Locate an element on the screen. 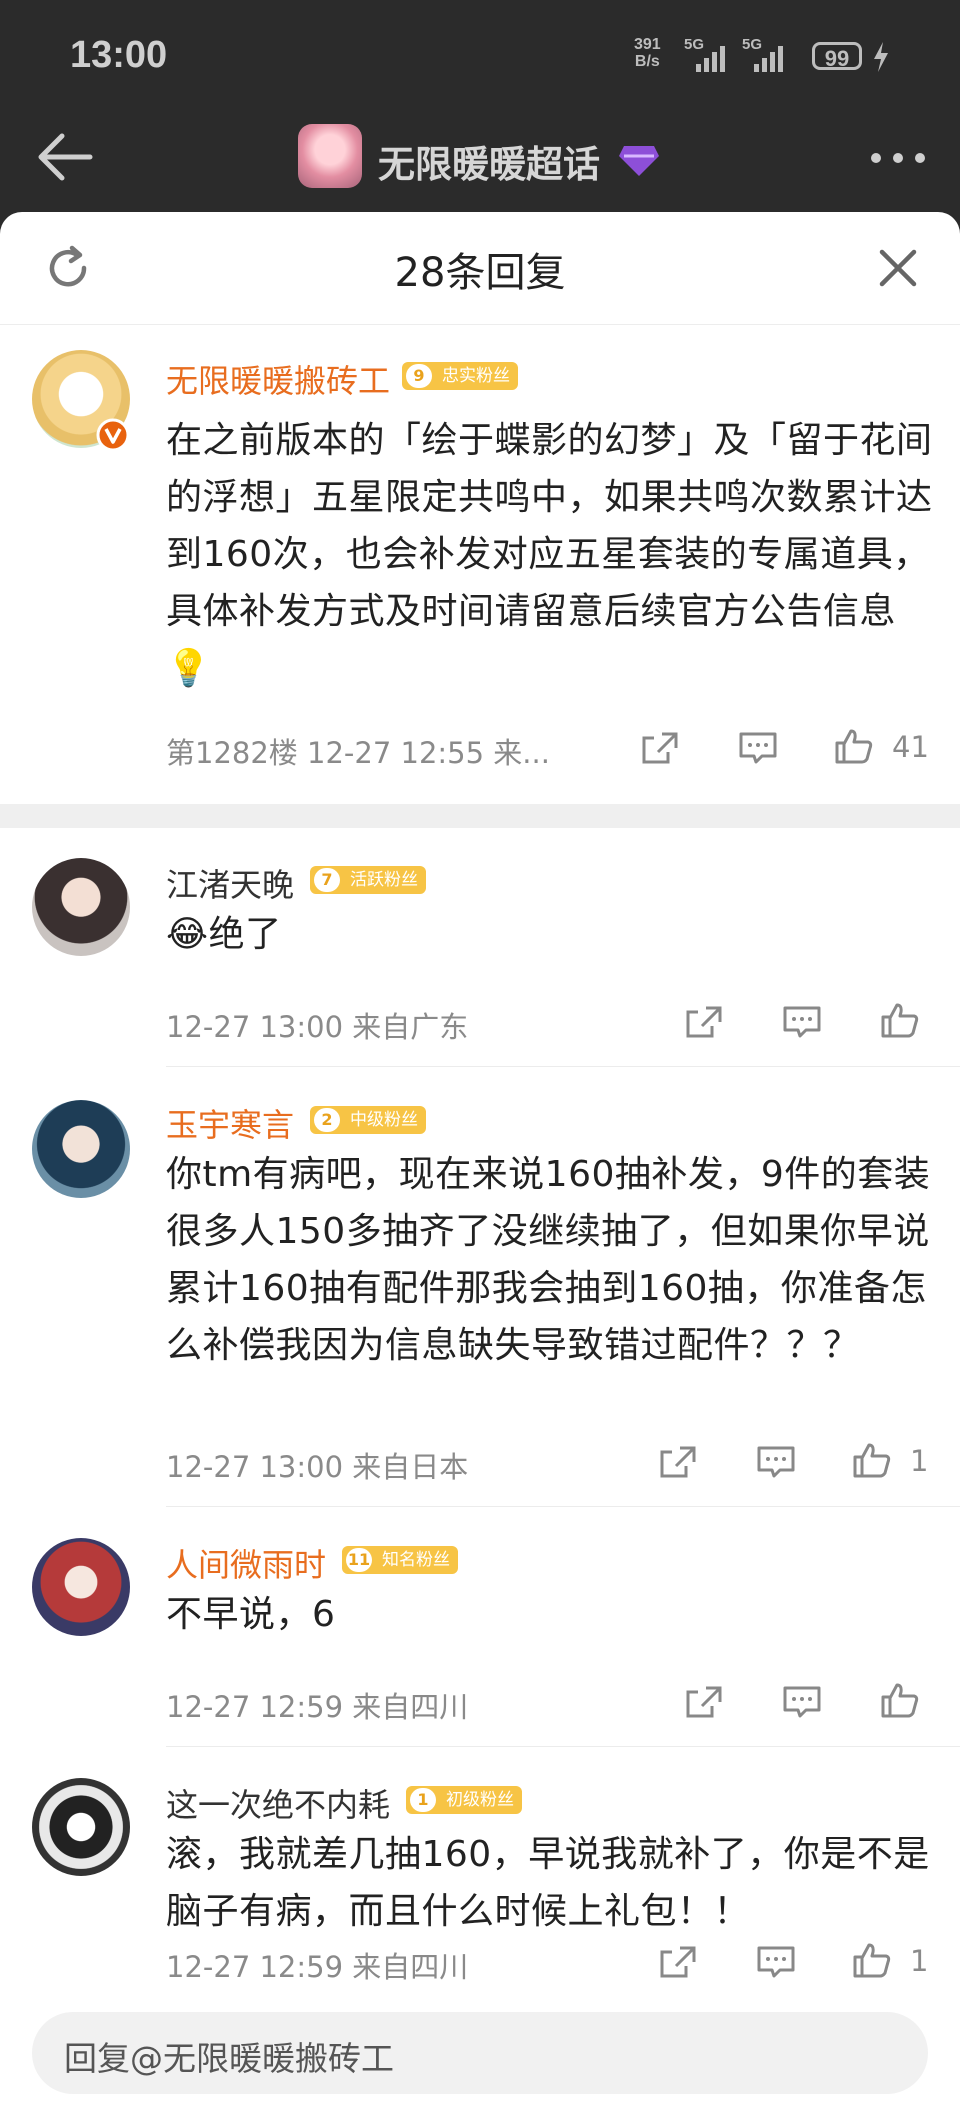 Image resolution: width=960 pixels, height=2108 pixels. fan-badge: 7 活跃粉丝 is located at coordinates (368, 880).